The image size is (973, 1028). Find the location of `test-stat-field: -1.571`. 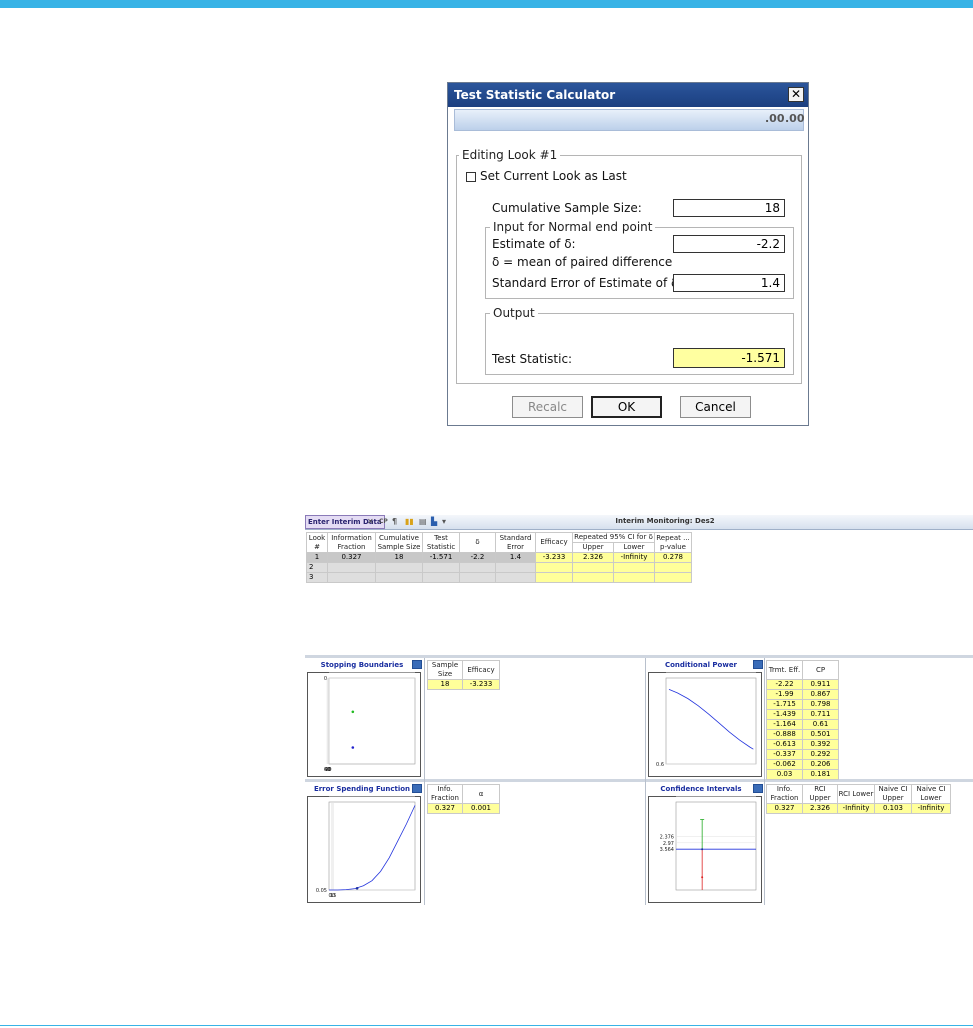

test-stat-field: -1.571 is located at coordinates (729, 358).